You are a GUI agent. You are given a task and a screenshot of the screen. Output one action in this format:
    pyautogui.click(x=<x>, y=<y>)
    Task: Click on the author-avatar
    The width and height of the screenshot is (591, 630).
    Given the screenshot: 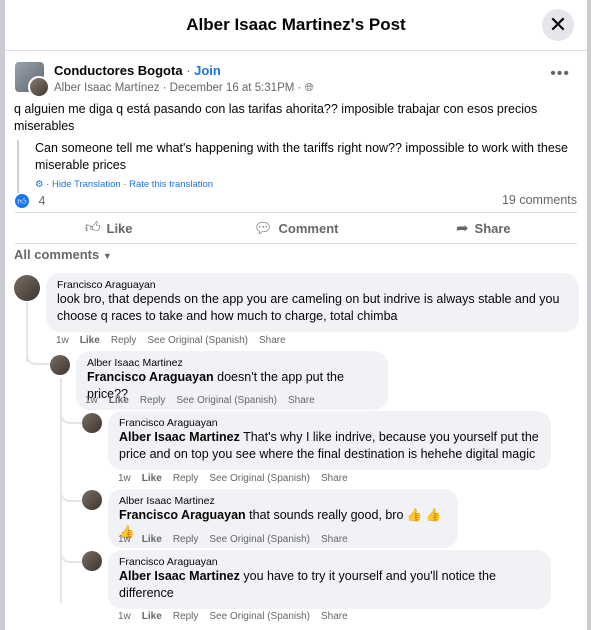 What is the action you would take?
    pyautogui.click(x=39, y=87)
    